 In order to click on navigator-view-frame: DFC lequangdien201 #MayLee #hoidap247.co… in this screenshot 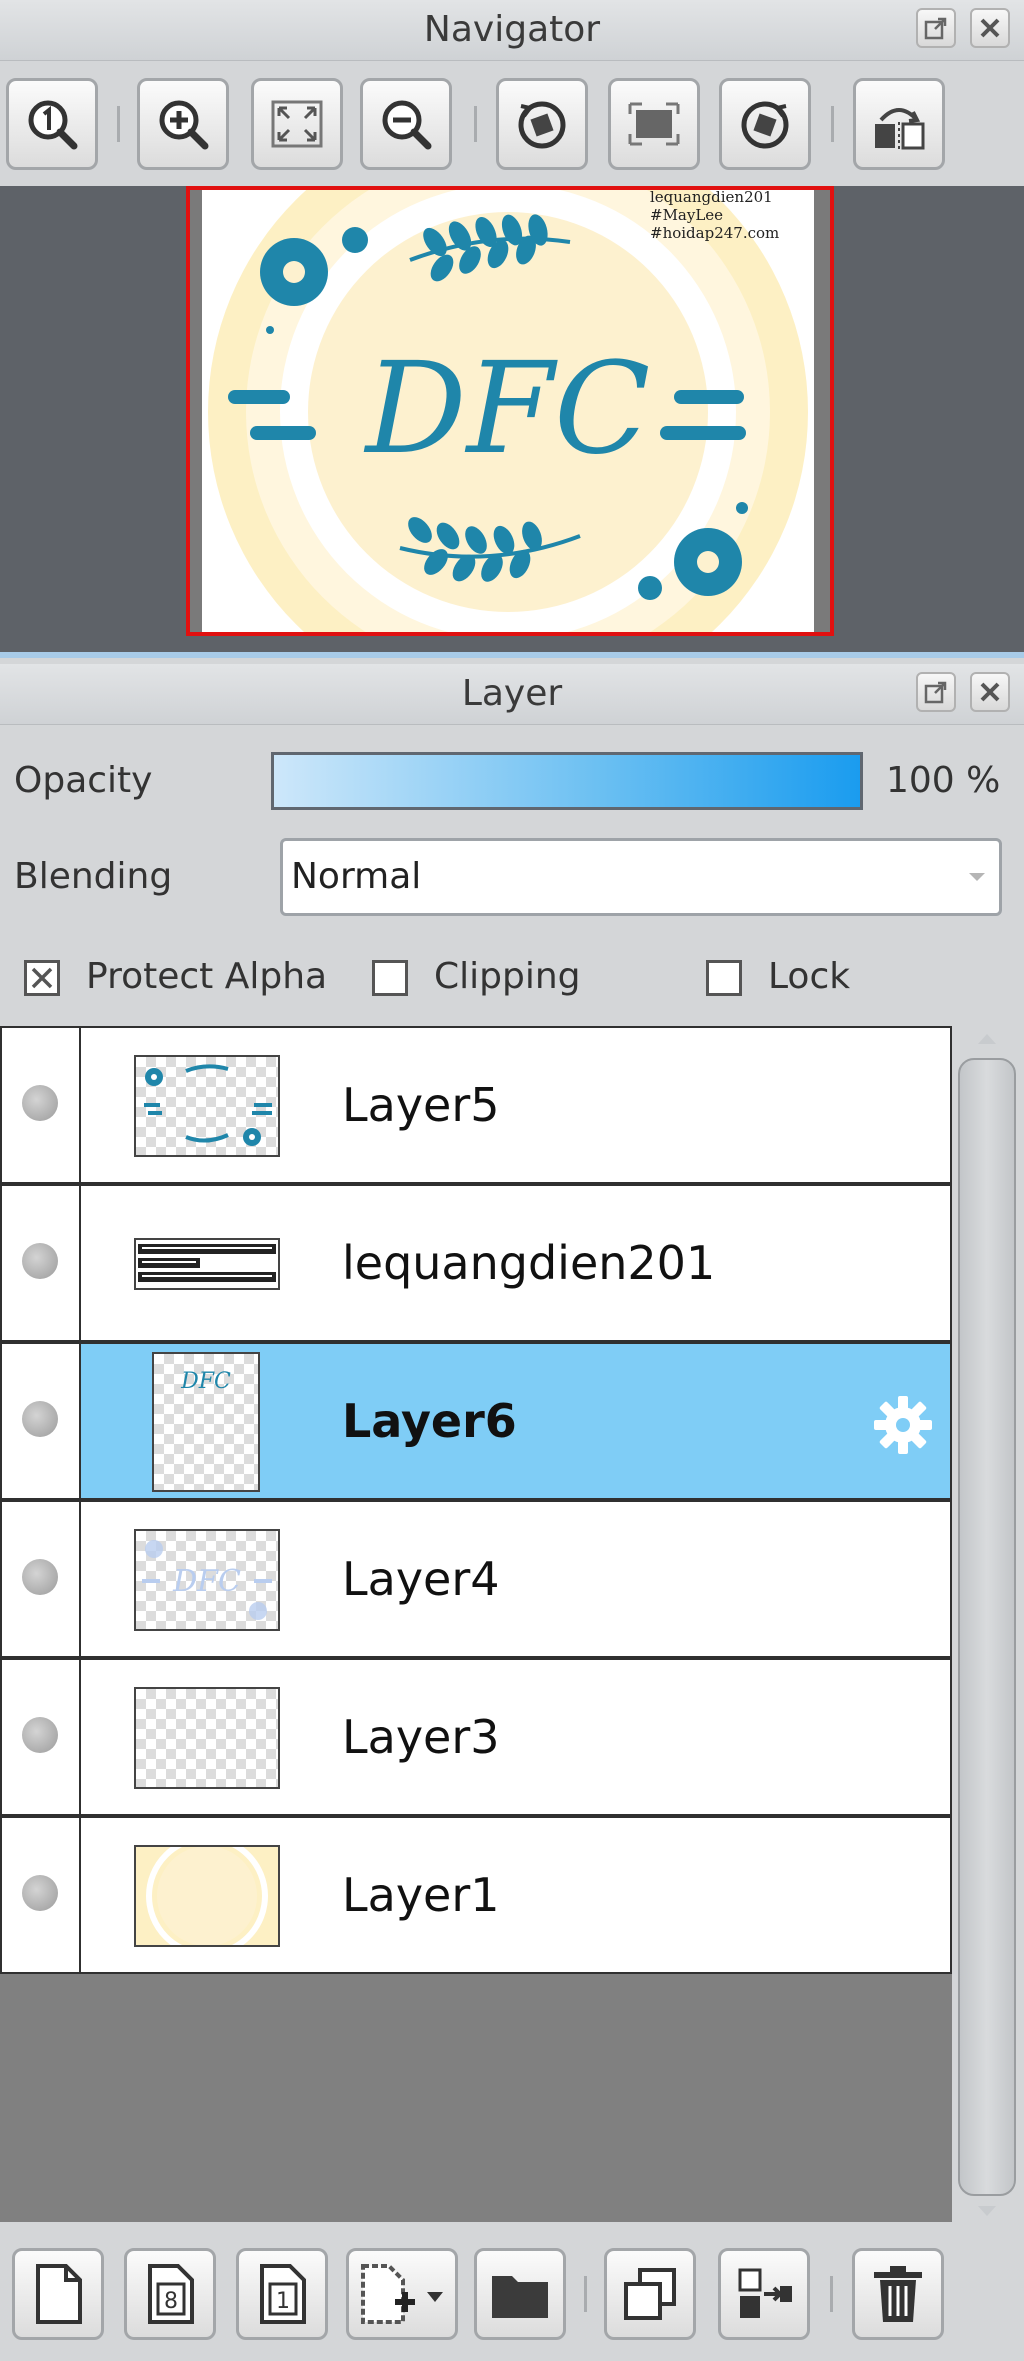, I will do `click(510, 411)`.